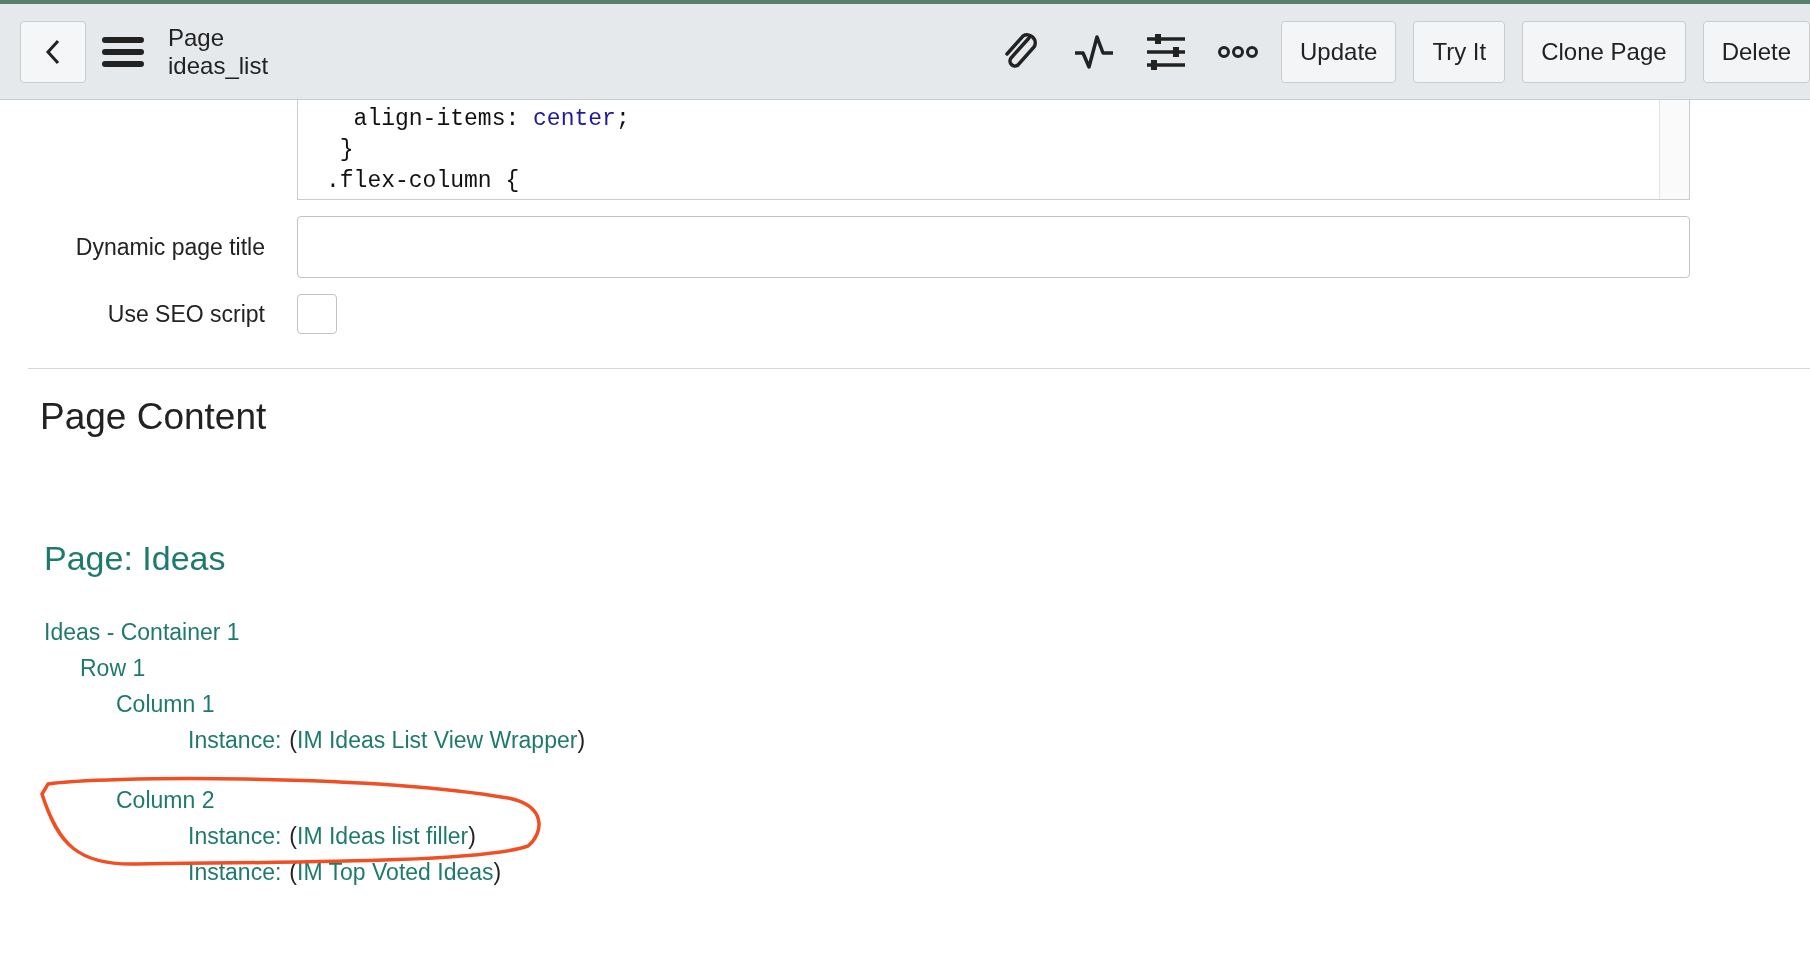 Image resolution: width=1810 pixels, height=966 pixels. I want to click on tree-node-link: Column 1, so click(165, 703).